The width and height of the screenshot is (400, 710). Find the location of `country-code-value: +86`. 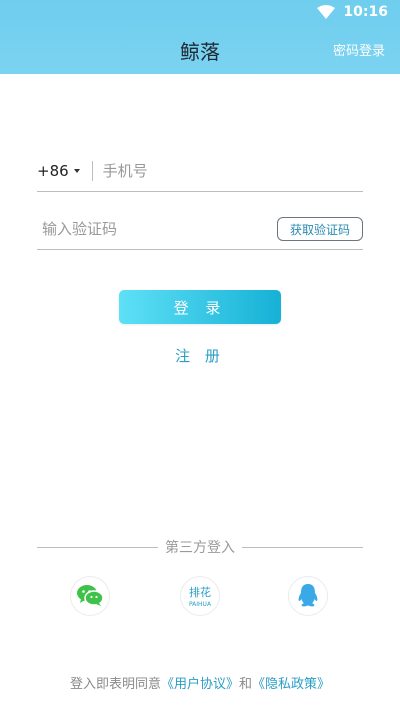

country-code-value: +86 is located at coordinates (53, 170).